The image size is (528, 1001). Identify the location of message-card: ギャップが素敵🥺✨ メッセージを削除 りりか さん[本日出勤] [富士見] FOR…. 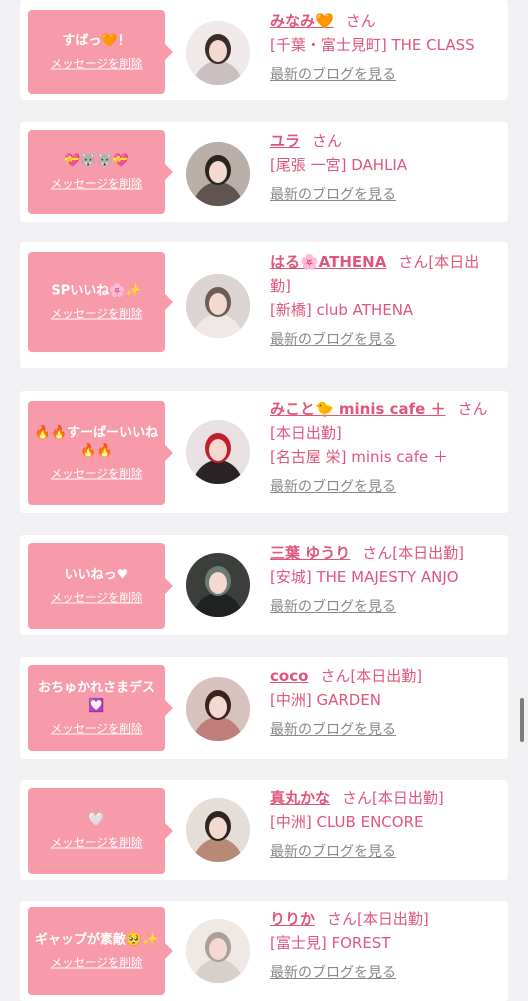
(264, 951).